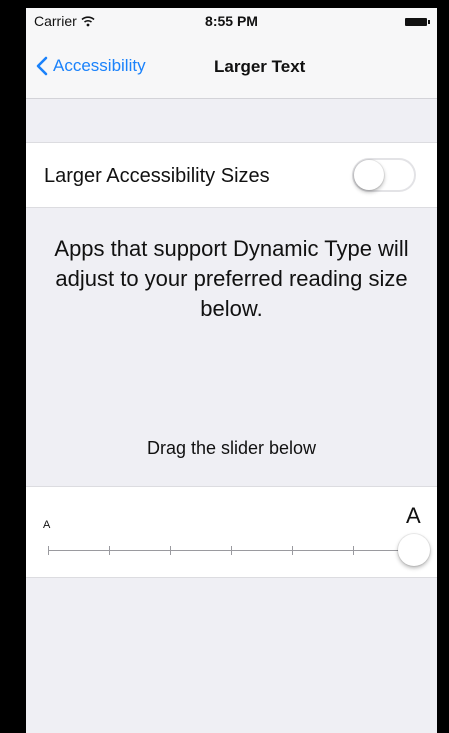  I want to click on back-button-label: Accessibility, so click(99, 65).